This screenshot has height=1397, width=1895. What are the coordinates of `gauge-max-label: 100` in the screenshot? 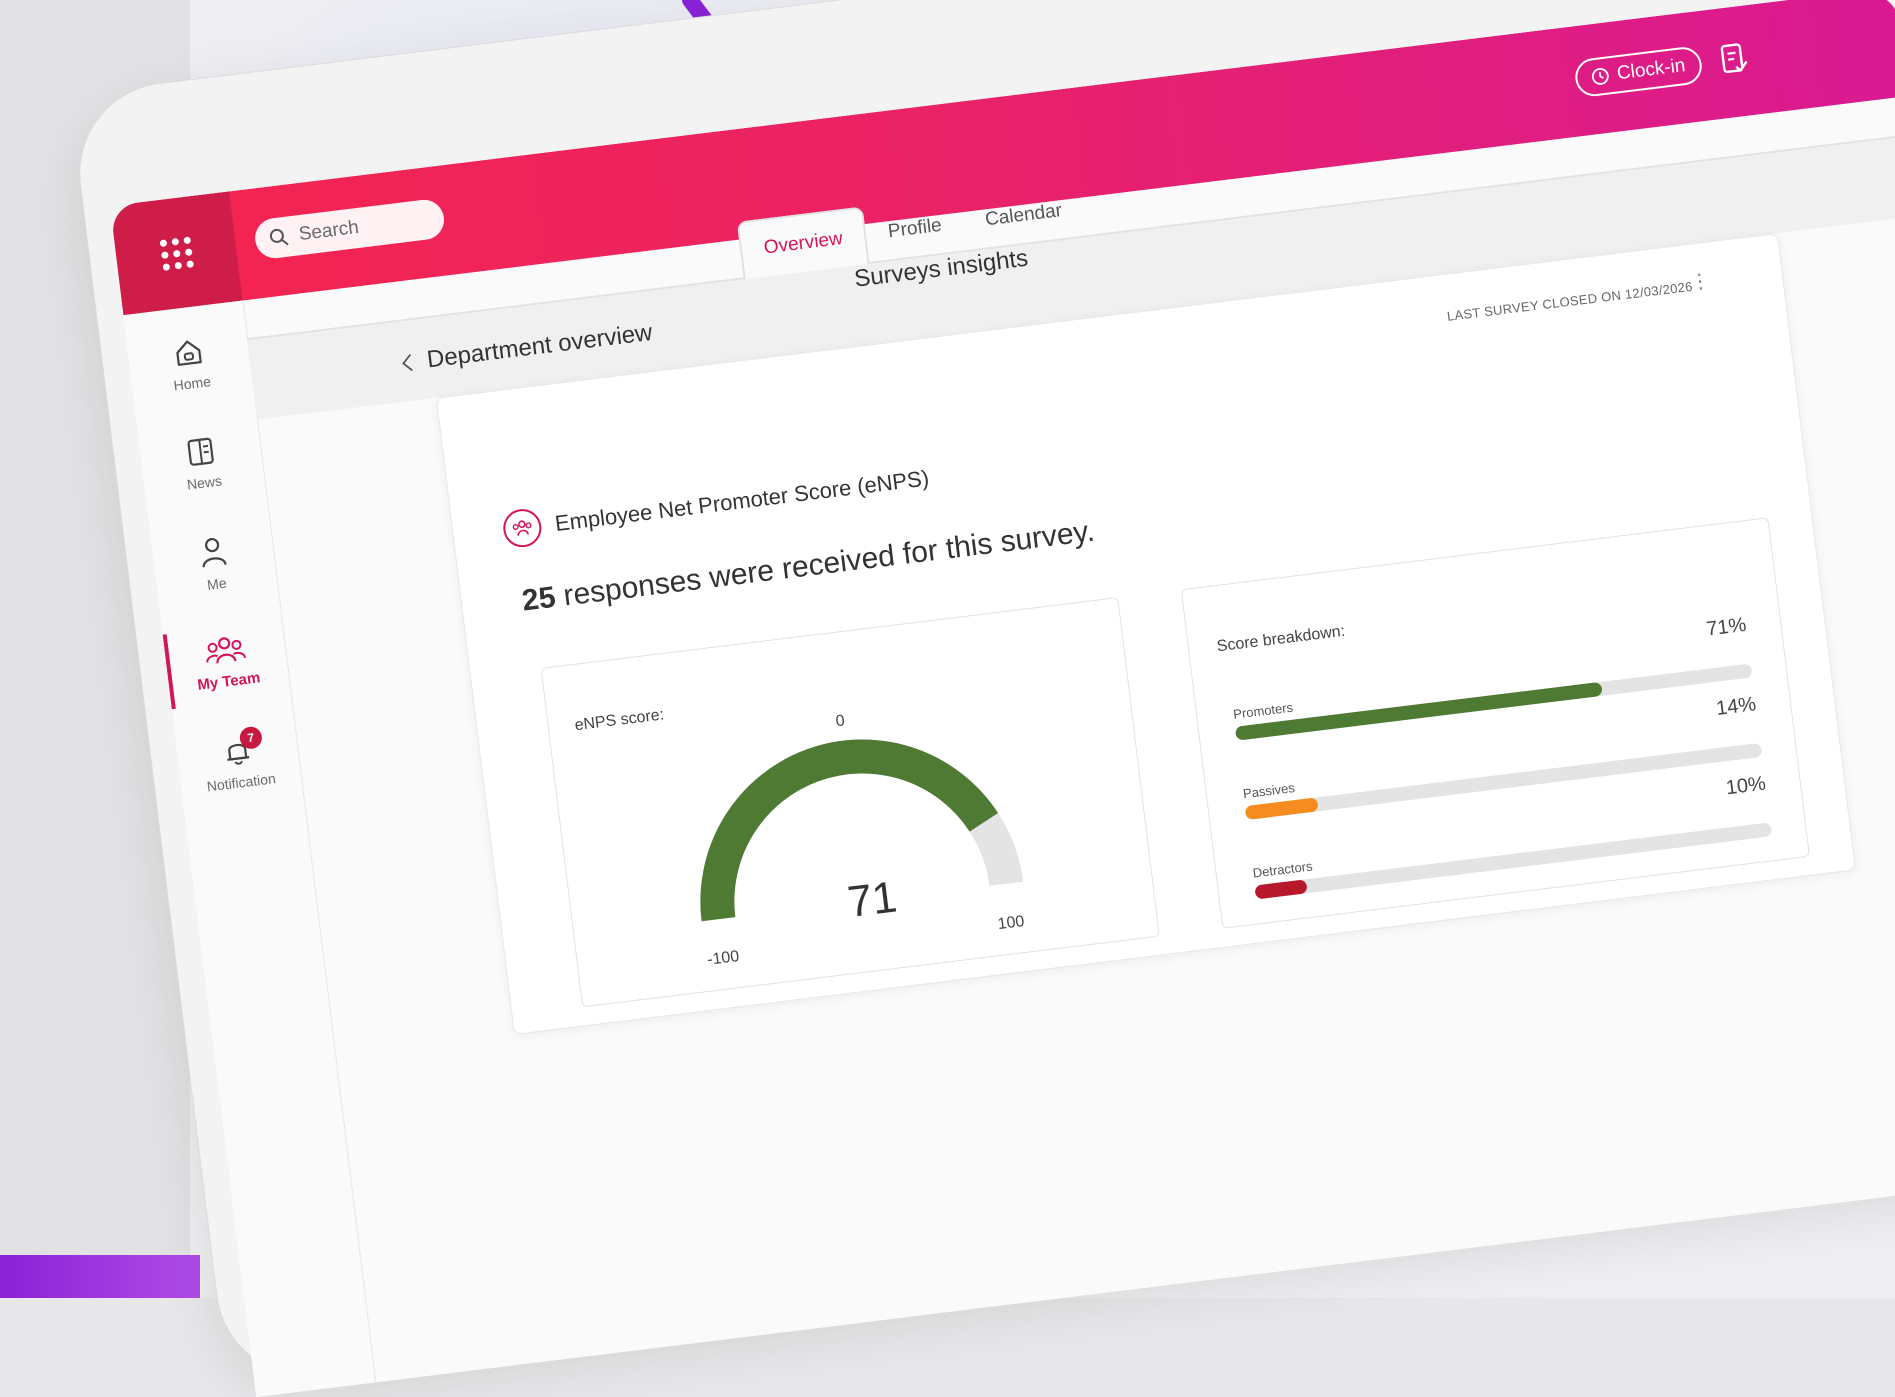 It's located at (1011, 923).